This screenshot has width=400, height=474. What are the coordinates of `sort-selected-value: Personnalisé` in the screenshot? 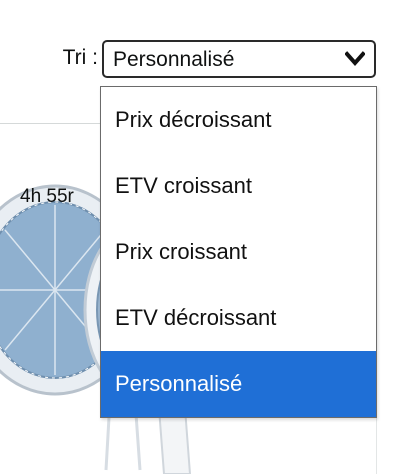 It's located at (174, 59).